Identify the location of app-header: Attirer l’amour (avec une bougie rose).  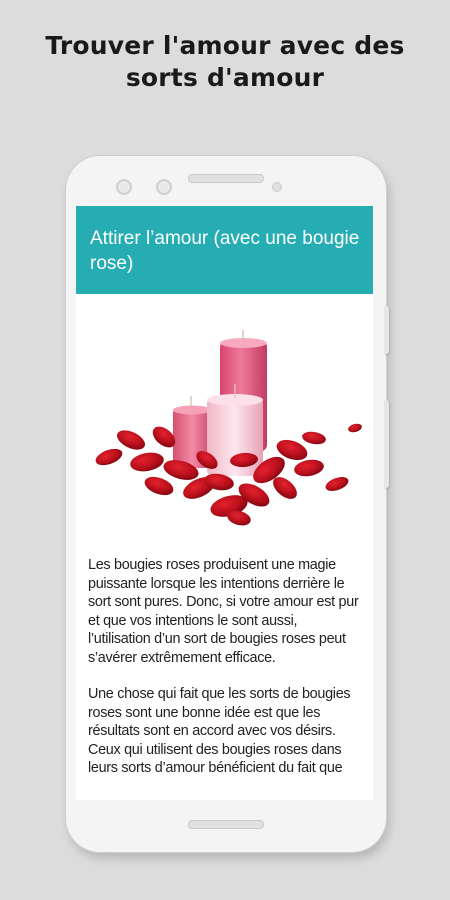
(224, 250).